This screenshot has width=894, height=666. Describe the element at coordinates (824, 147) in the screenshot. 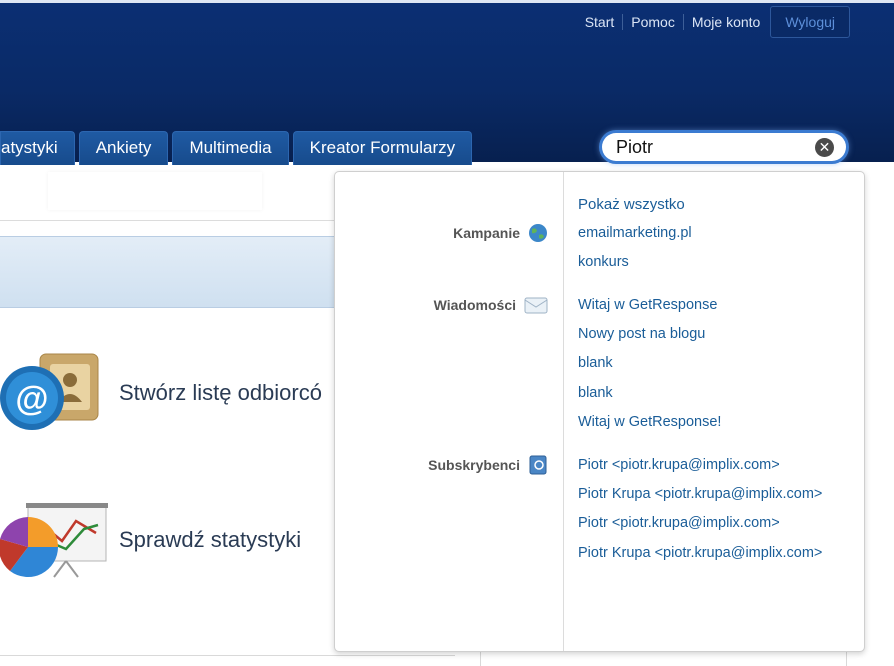

I see `clear-icon: ✕` at that location.